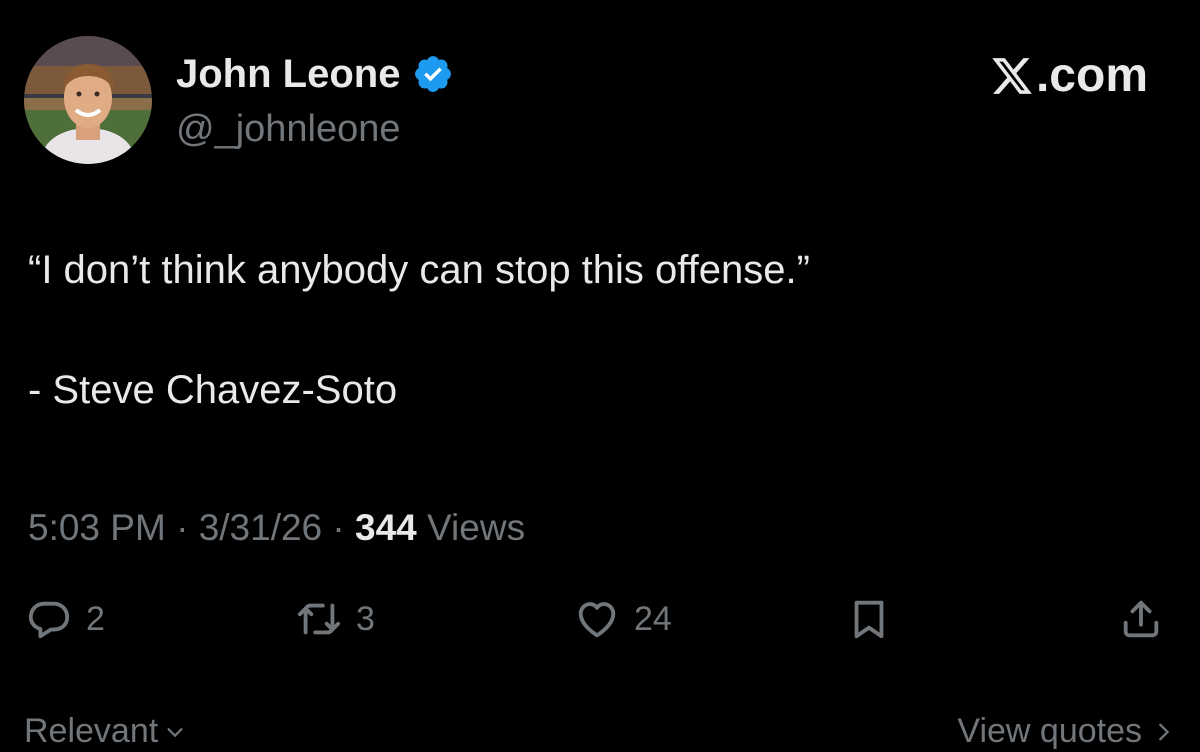 Image resolution: width=1200 pixels, height=752 pixels. I want to click on avatar, so click(88, 100).